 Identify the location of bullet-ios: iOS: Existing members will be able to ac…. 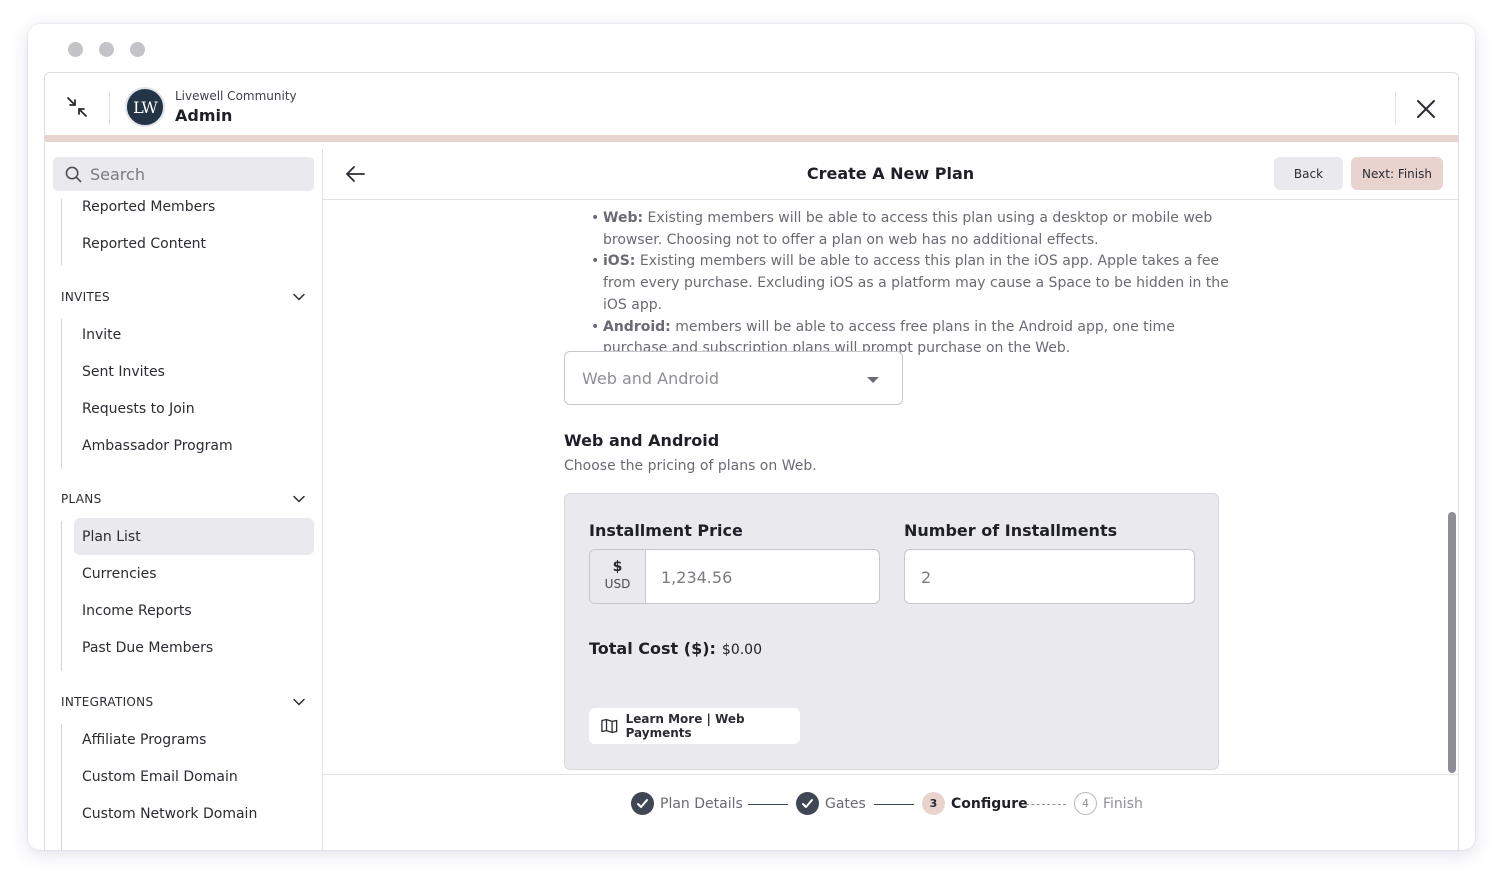
(911, 283).